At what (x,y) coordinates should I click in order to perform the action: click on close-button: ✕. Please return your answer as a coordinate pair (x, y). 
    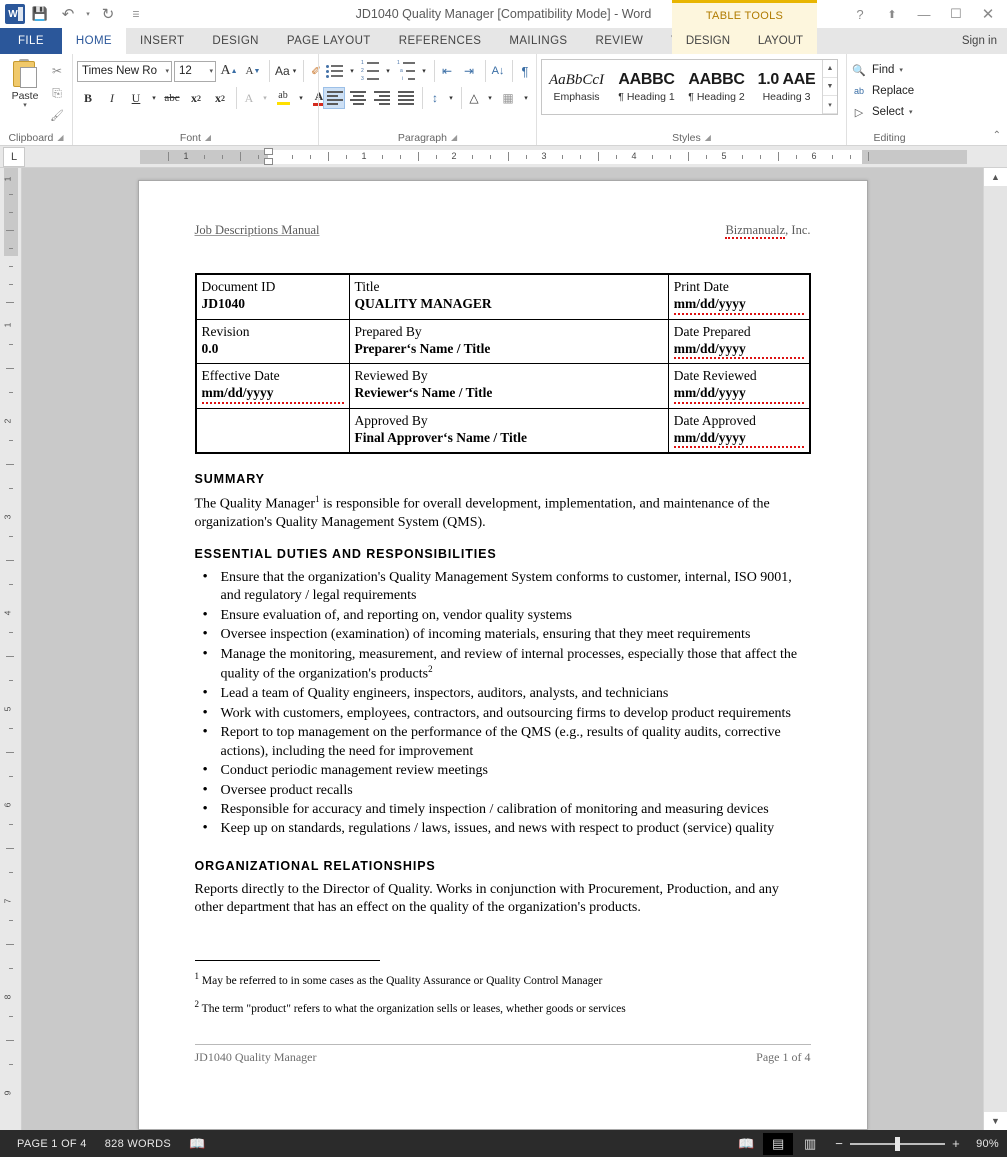
    Looking at the image, I should click on (988, 14).